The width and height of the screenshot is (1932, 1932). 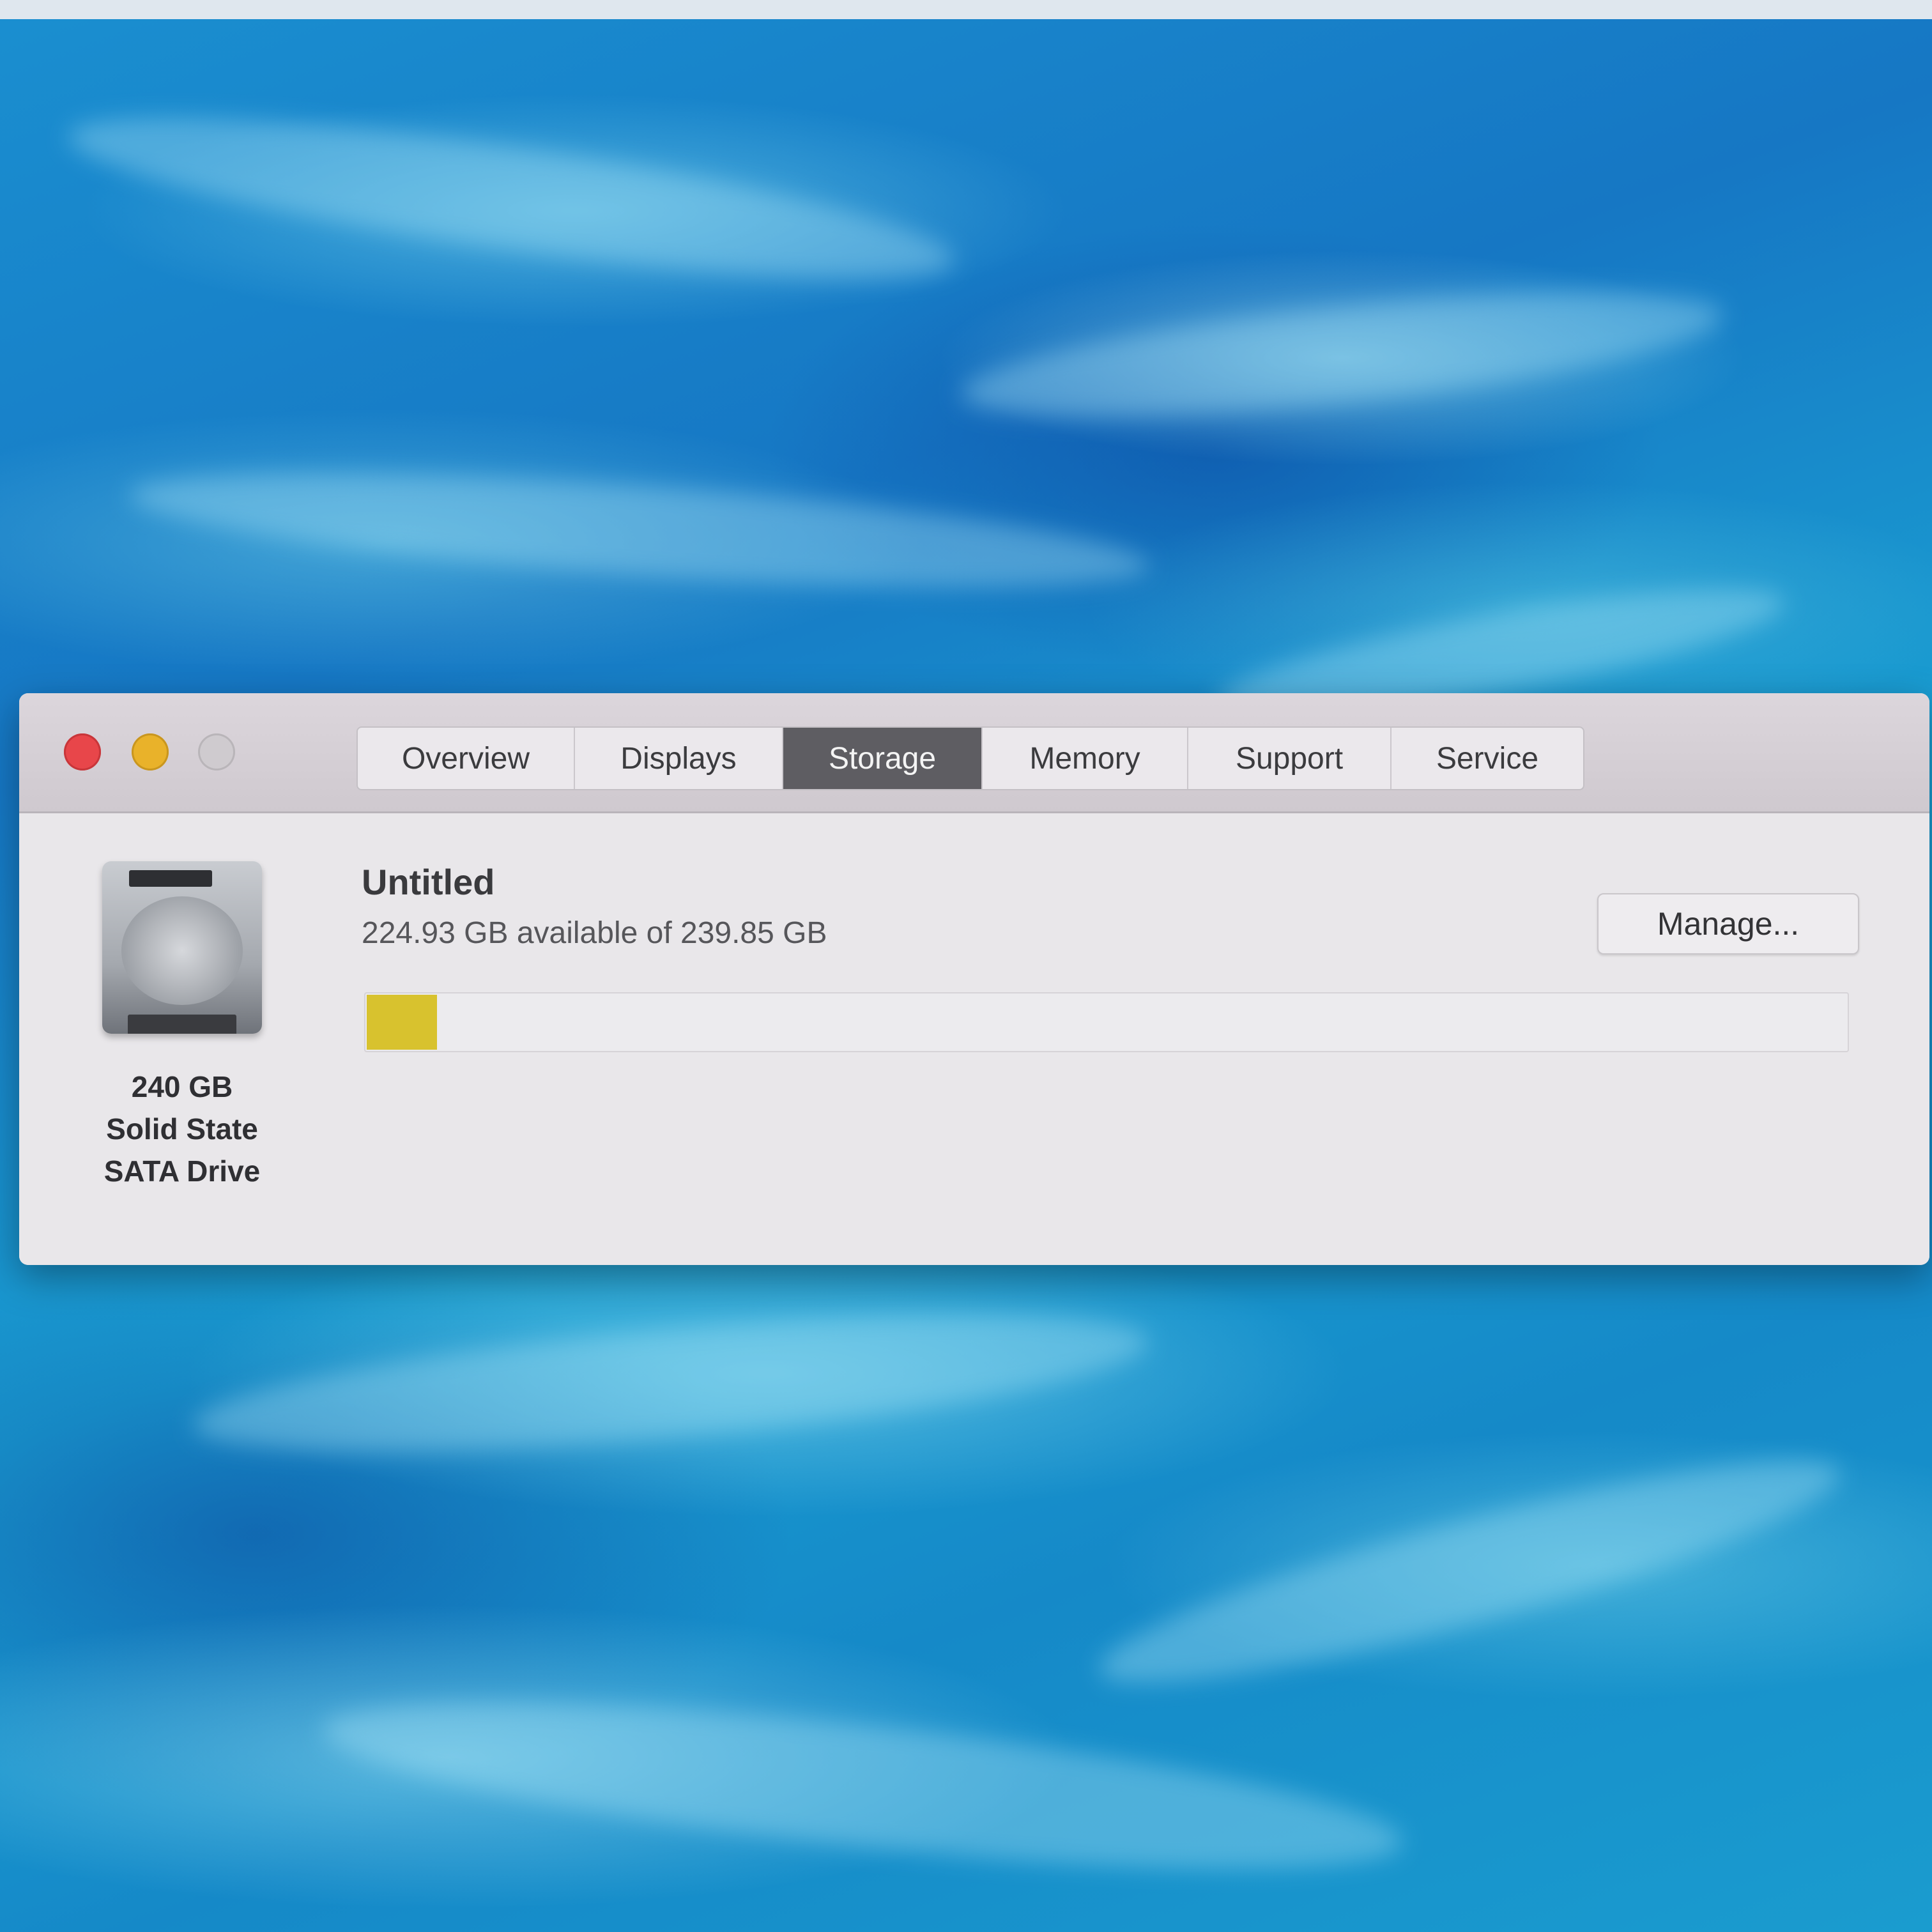 I want to click on storage-usage-bar, so click(x=1106, y=1022).